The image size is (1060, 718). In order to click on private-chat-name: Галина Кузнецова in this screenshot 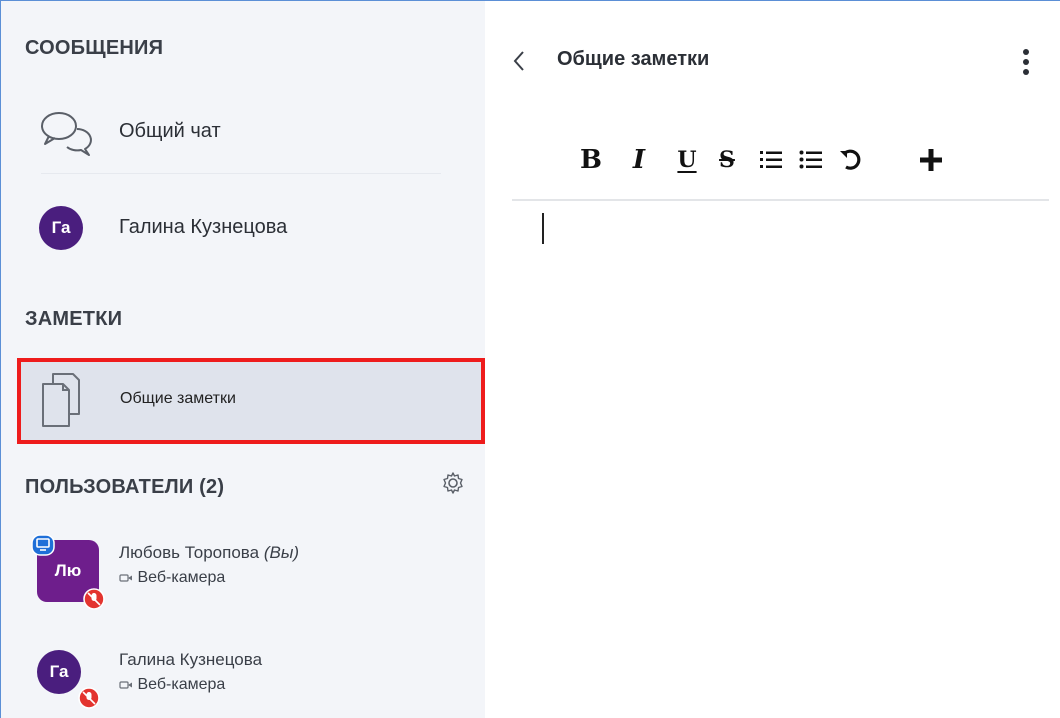, I will do `click(203, 227)`.